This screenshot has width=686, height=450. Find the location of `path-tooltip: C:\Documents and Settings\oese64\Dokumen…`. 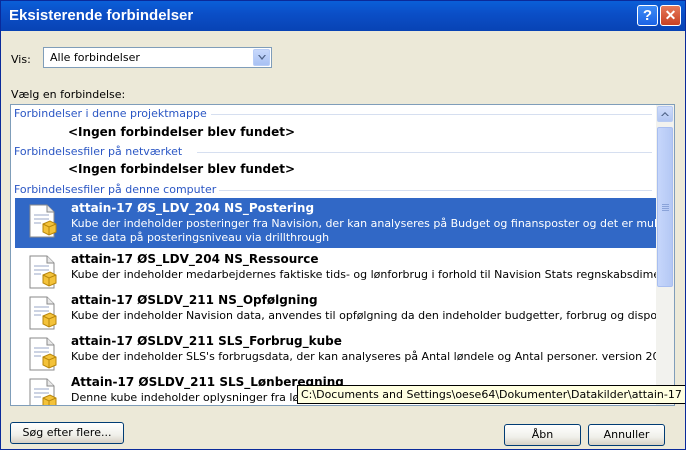

path-tooltip: C:\Documents and Settings\oese64\Dokumen… is located at coordinates (491, 394).